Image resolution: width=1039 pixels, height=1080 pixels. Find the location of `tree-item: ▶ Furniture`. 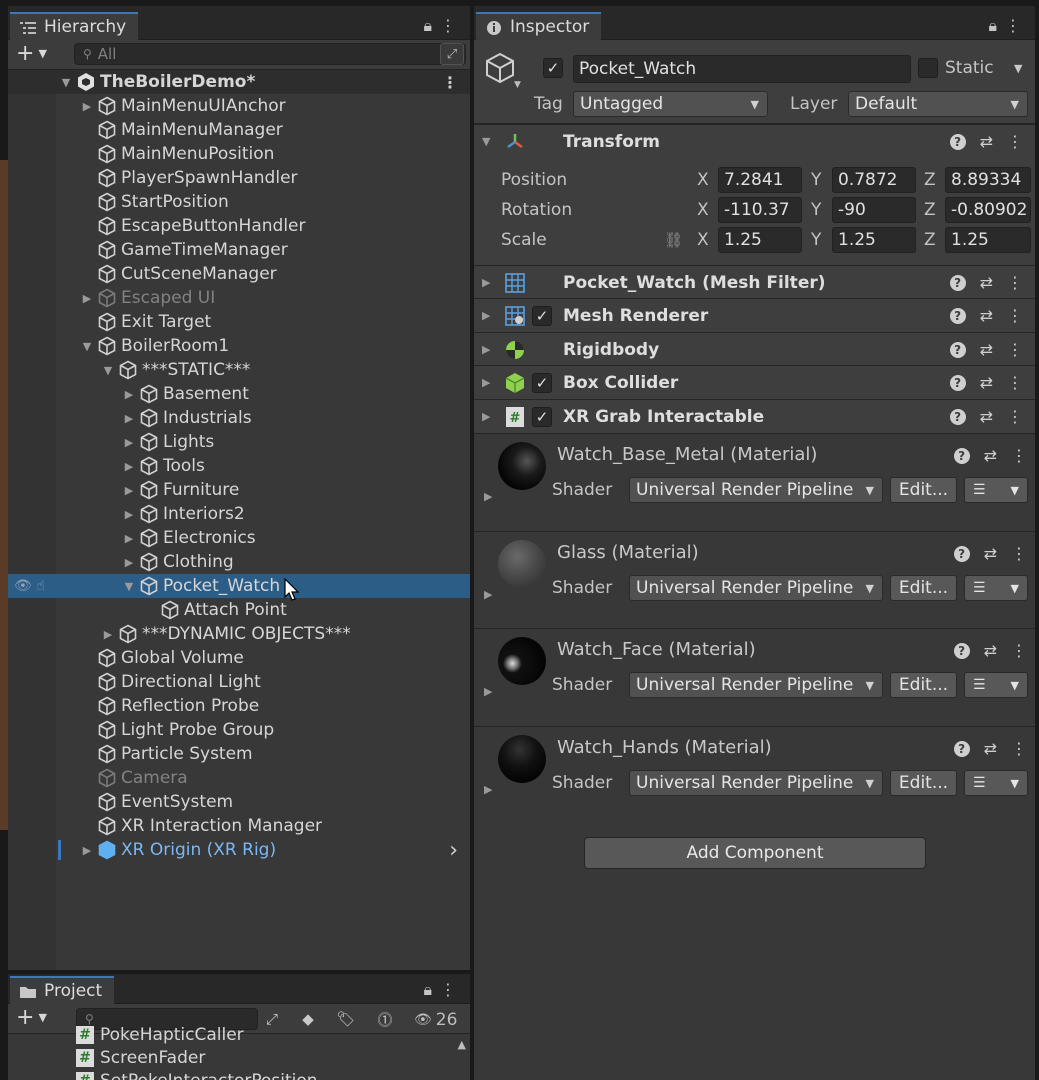

tree-item: ▶ Furniture is located at coordinates (239, 490).